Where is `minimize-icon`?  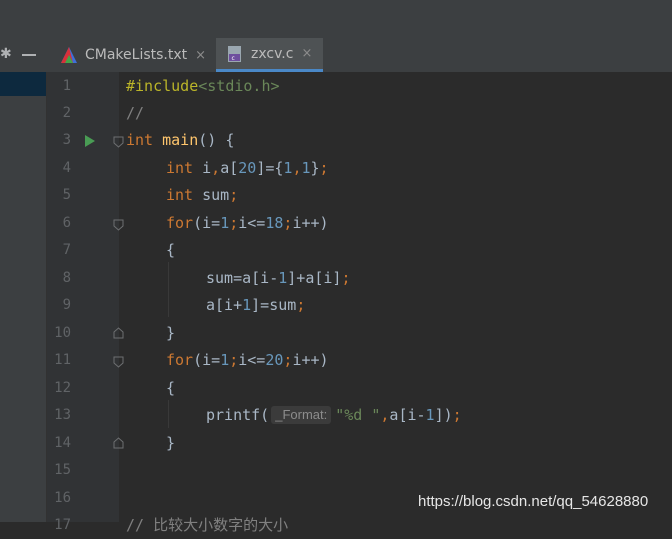
minimize-icon is located at coordinates (29, 55).